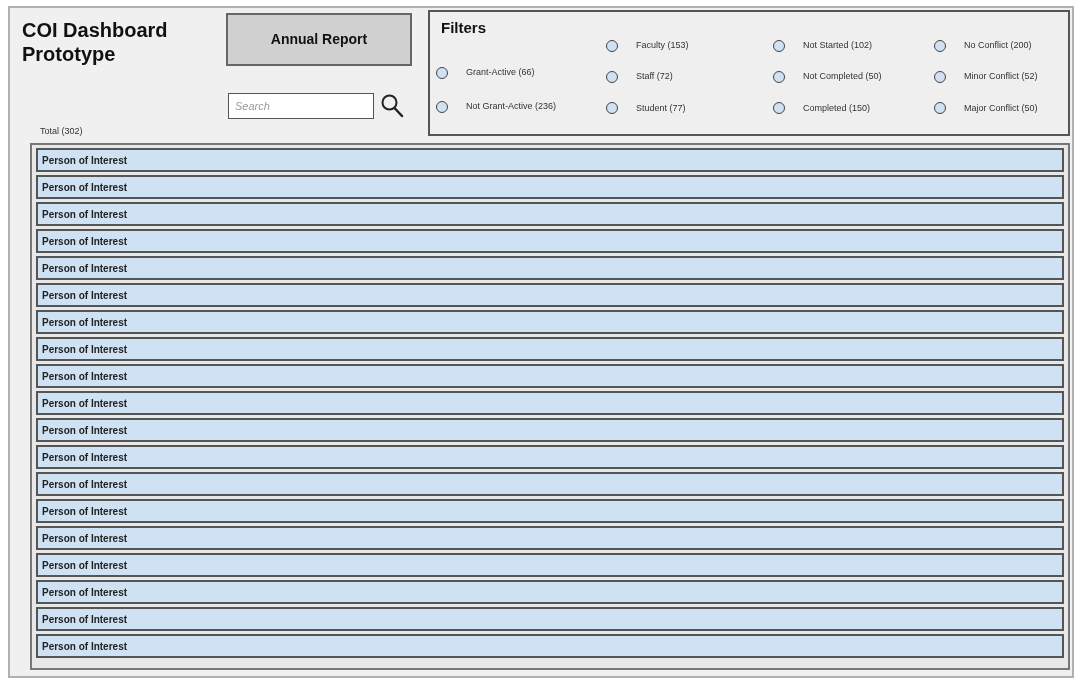 The height and width of the screenshot is (681, 1082). I want to click on filter-label: No Conflict (200), so click(998, 45).